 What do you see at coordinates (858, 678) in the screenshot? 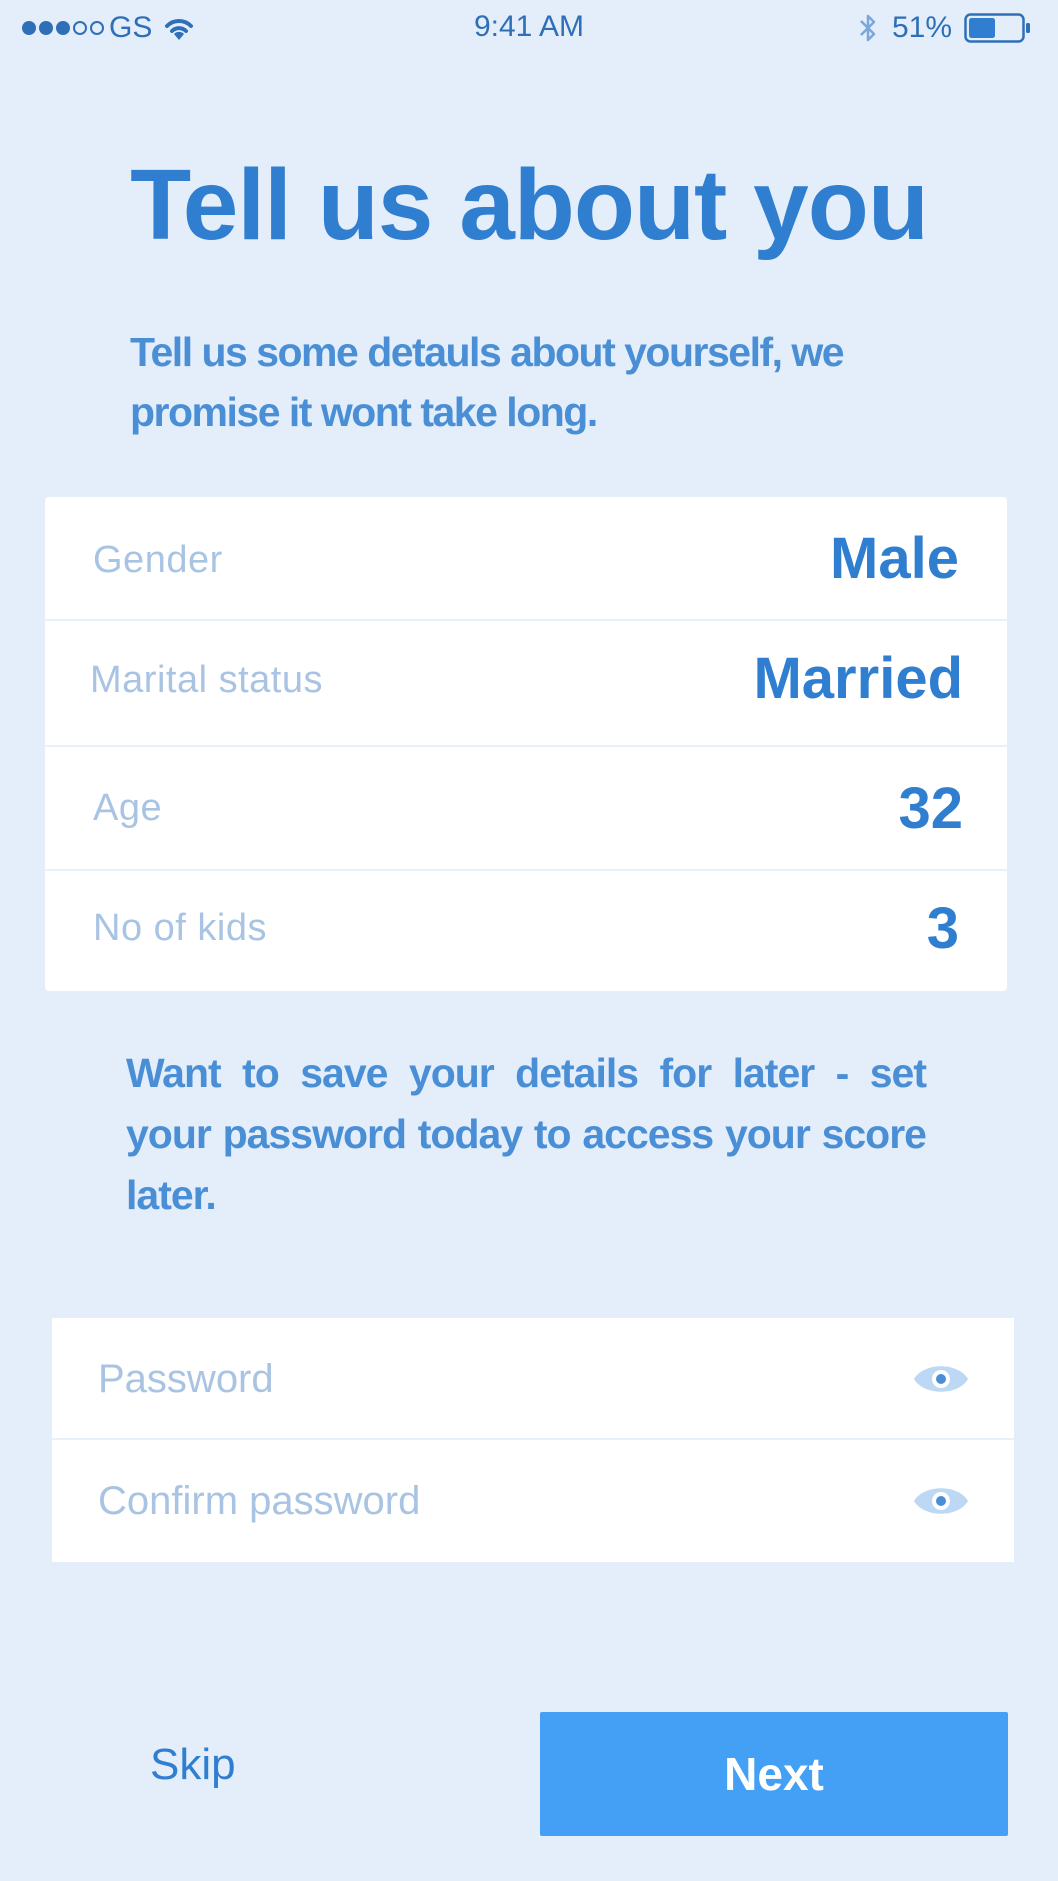
I see `detail-value: Married` at bounding box center [858, 678].